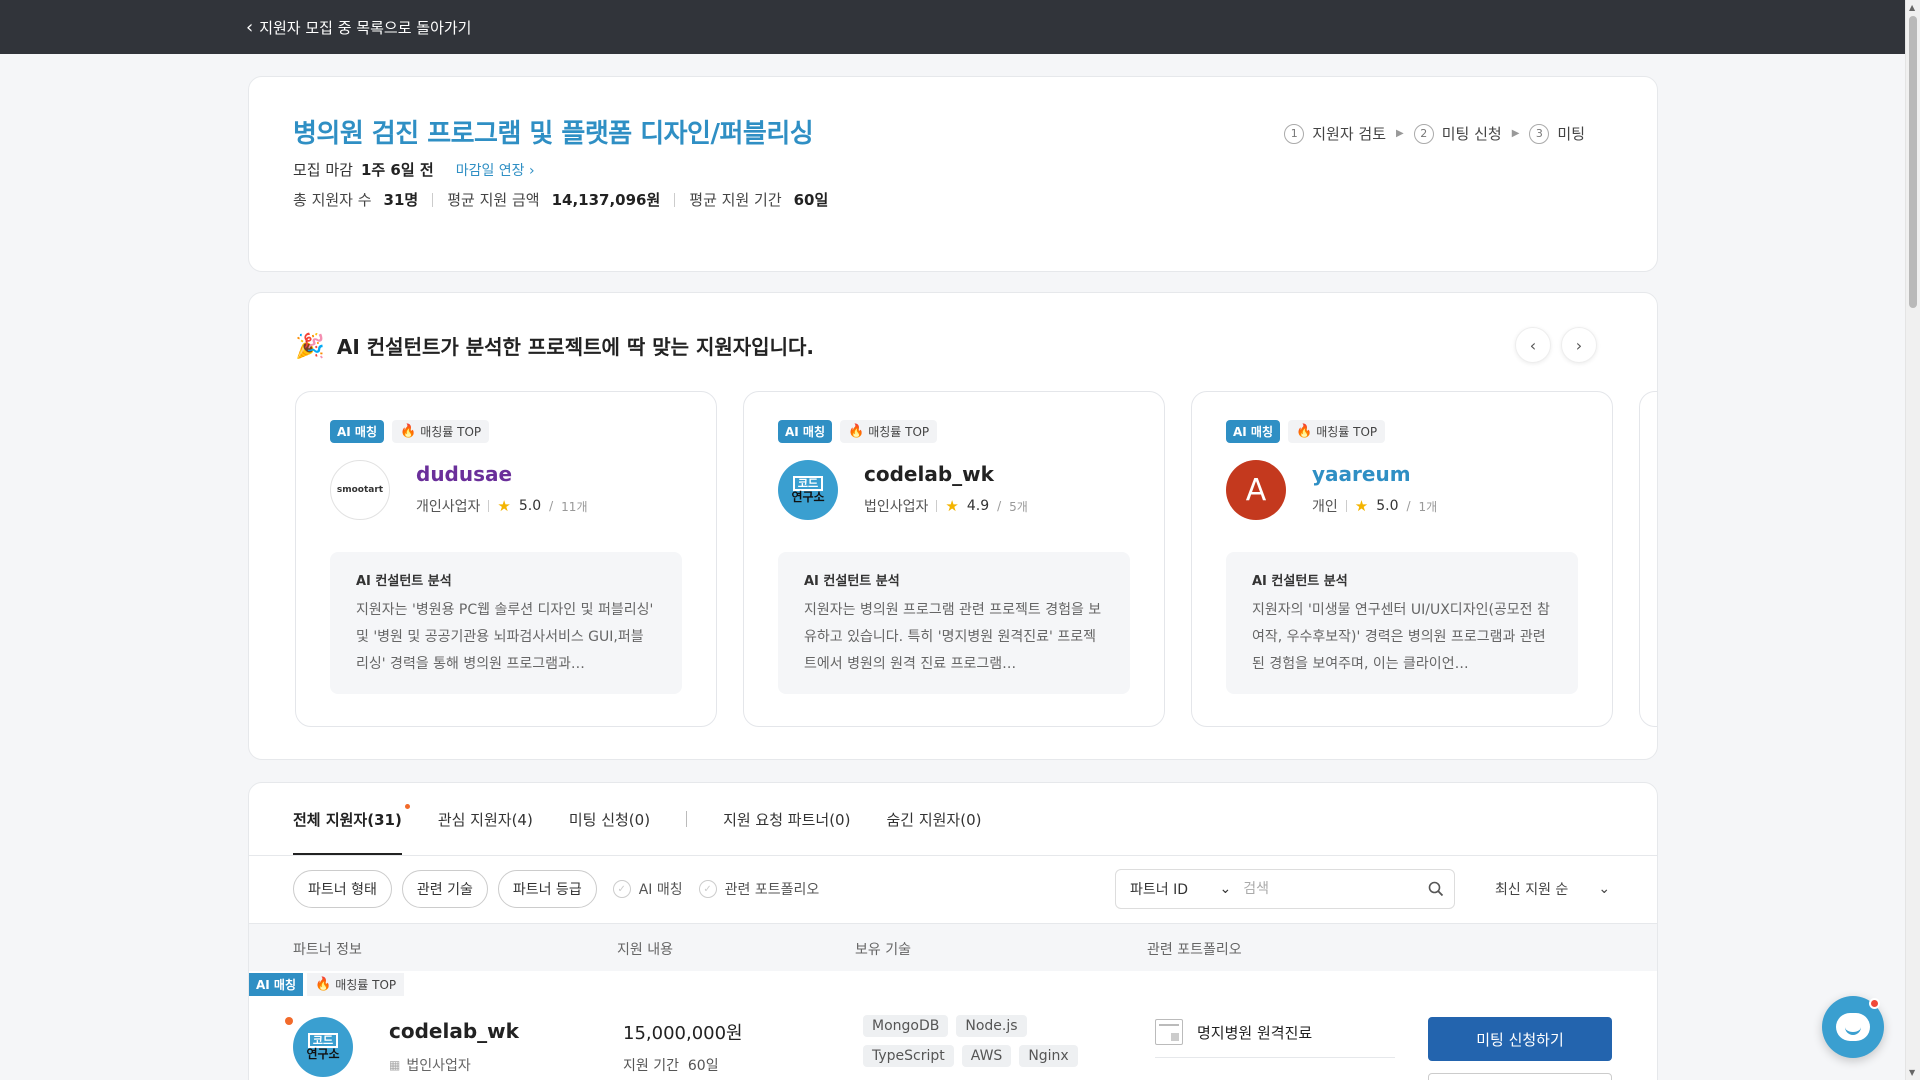 The image size is (1920, 1080). What do you see at coordinates (485, 819) in the screenshot?
I see `tab-interested-applicants: 관심 지원자(4)` at bounding box center [485, 819].